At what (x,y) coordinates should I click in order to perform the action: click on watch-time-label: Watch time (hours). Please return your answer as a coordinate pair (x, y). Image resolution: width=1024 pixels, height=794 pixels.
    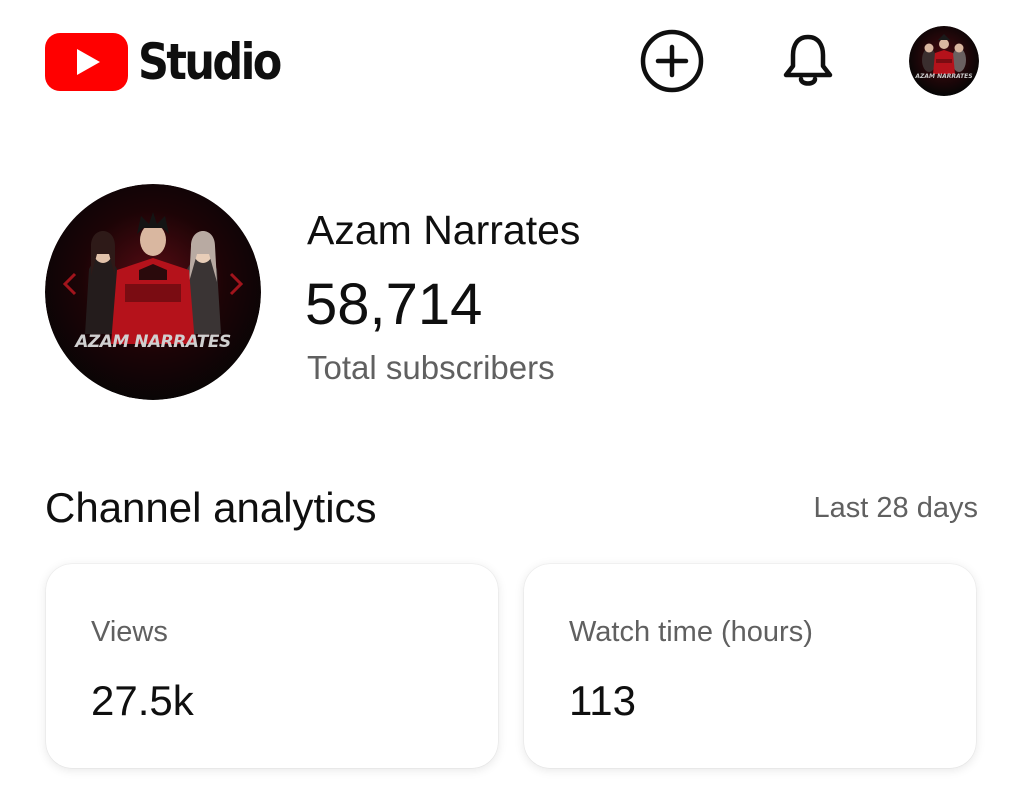
    Looking at the image, I should click on (691, 632).